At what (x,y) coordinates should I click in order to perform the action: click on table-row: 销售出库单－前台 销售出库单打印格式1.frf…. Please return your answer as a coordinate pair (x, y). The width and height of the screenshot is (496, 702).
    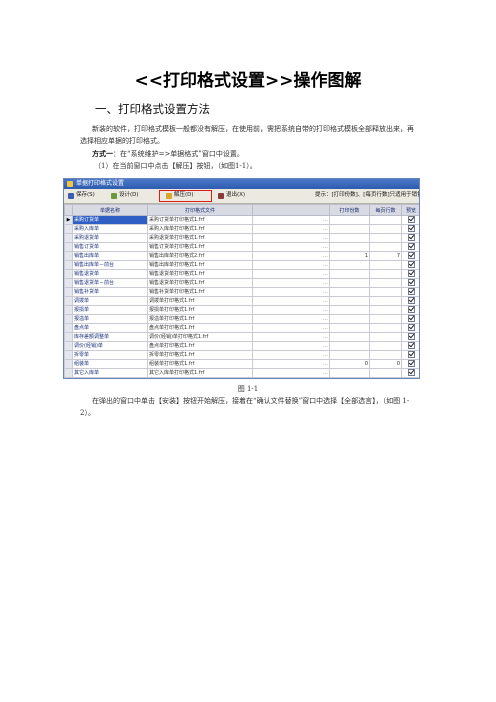
    Looking at the image, I should click on (241, 265).